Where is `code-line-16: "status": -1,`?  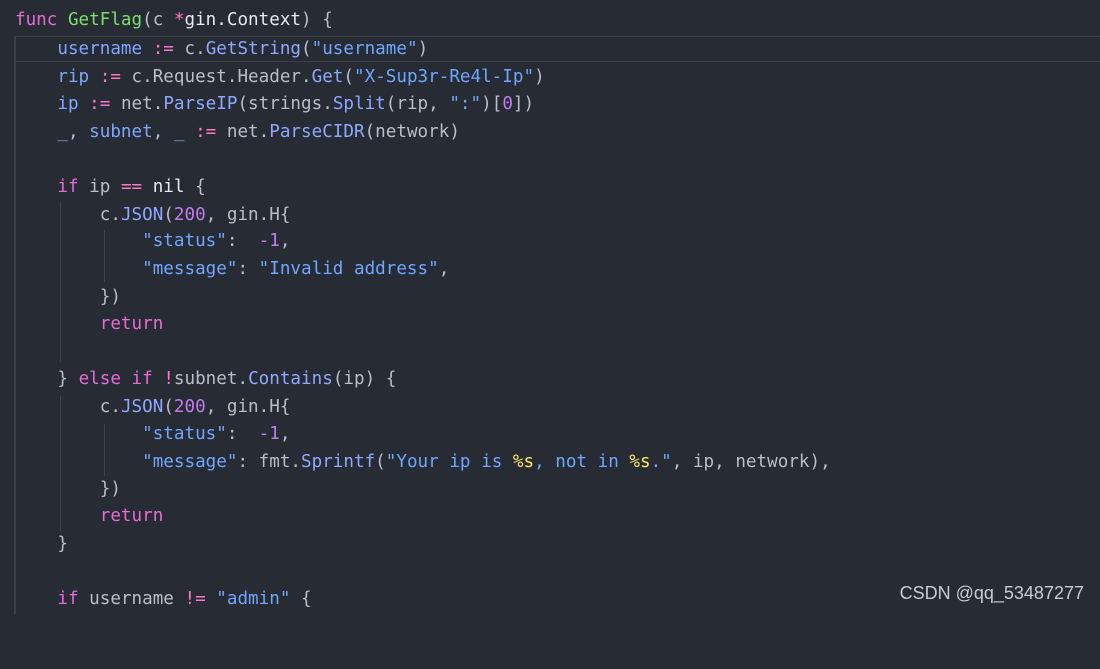
code-line-16: "status": -1, is located at coordinates (216, 434).